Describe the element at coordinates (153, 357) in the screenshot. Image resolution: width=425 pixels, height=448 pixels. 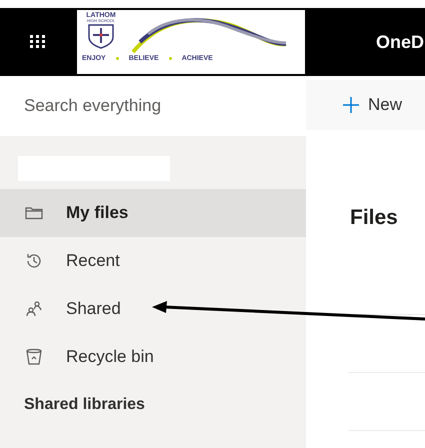
I see `sidebar-item: Recycle bin` at that location.